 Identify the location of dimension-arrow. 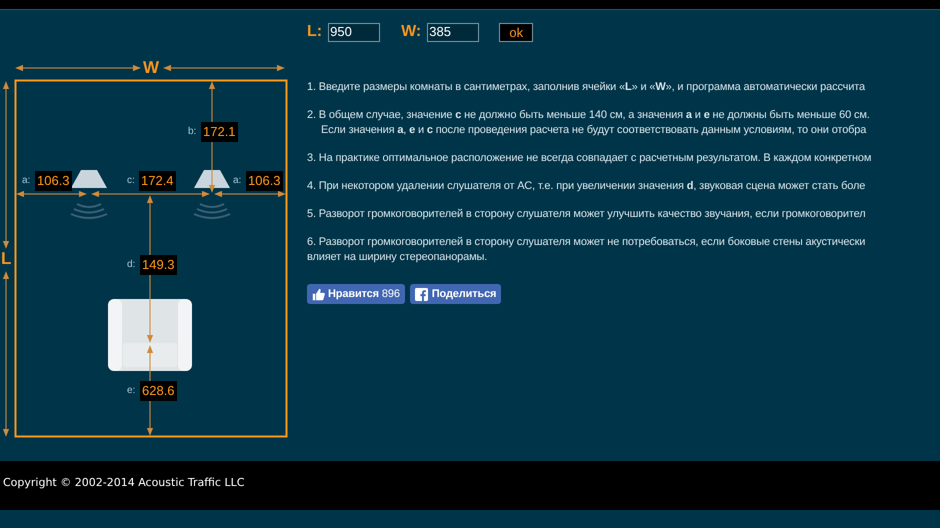
(51, 194).